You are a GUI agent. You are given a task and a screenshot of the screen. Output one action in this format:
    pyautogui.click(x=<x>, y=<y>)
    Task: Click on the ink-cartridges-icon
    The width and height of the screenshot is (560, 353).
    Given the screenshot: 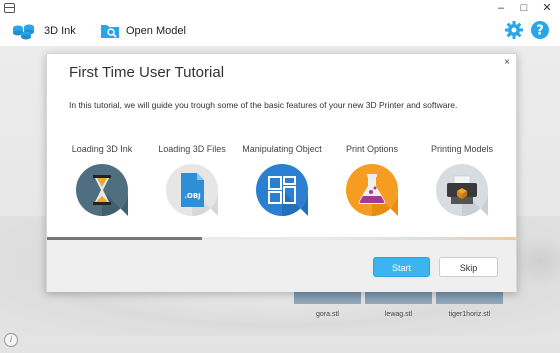 What is the action you would take?
    pyautogui.click(x=23, y=32)
    